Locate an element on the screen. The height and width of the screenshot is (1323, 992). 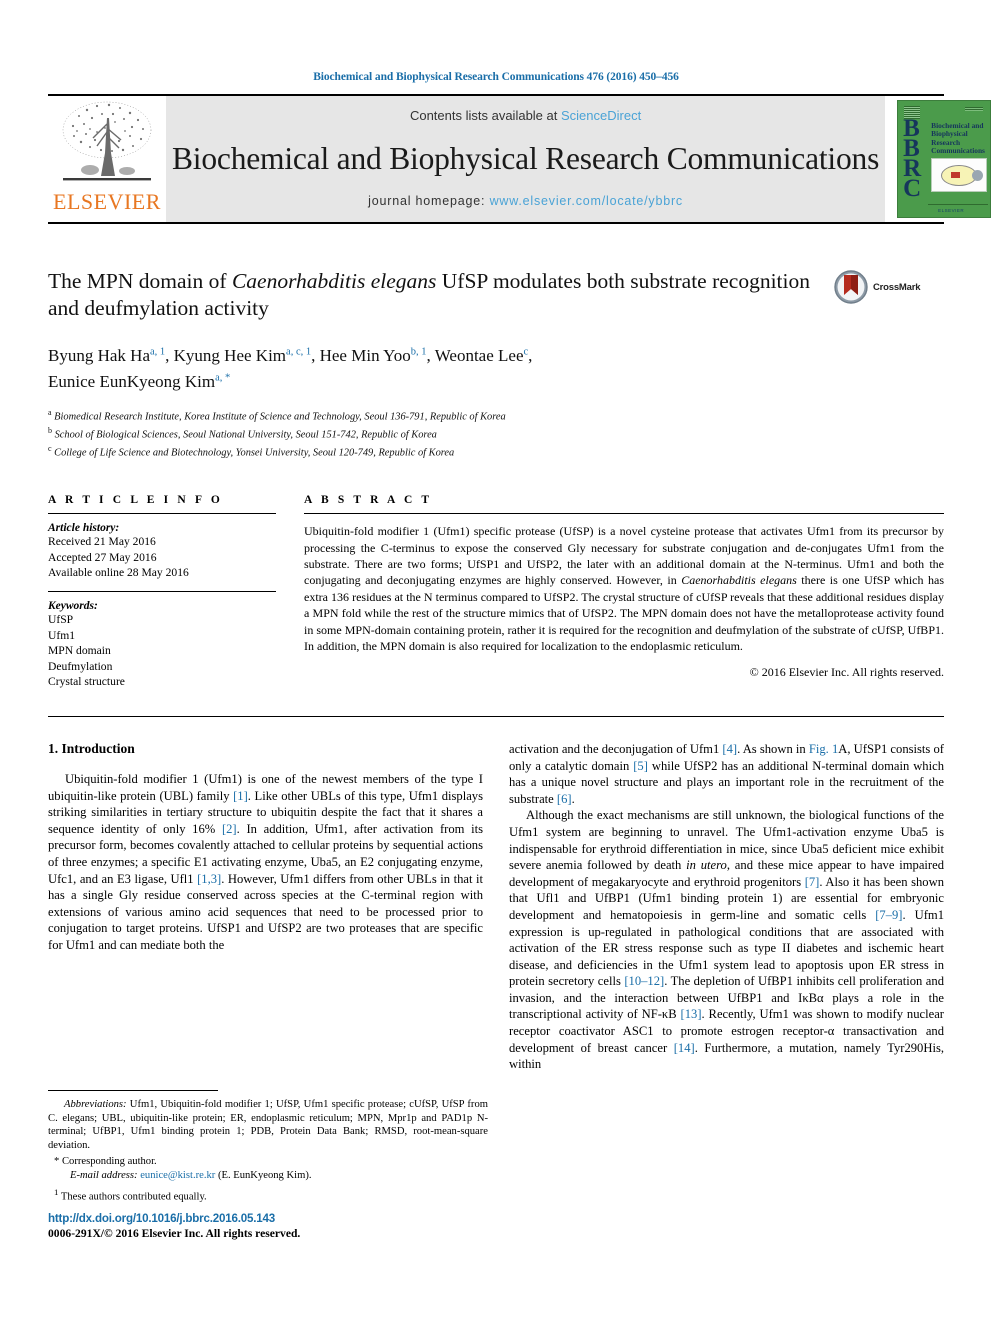
crossmark-label: CrossMark is located at coordinates (897, 287).